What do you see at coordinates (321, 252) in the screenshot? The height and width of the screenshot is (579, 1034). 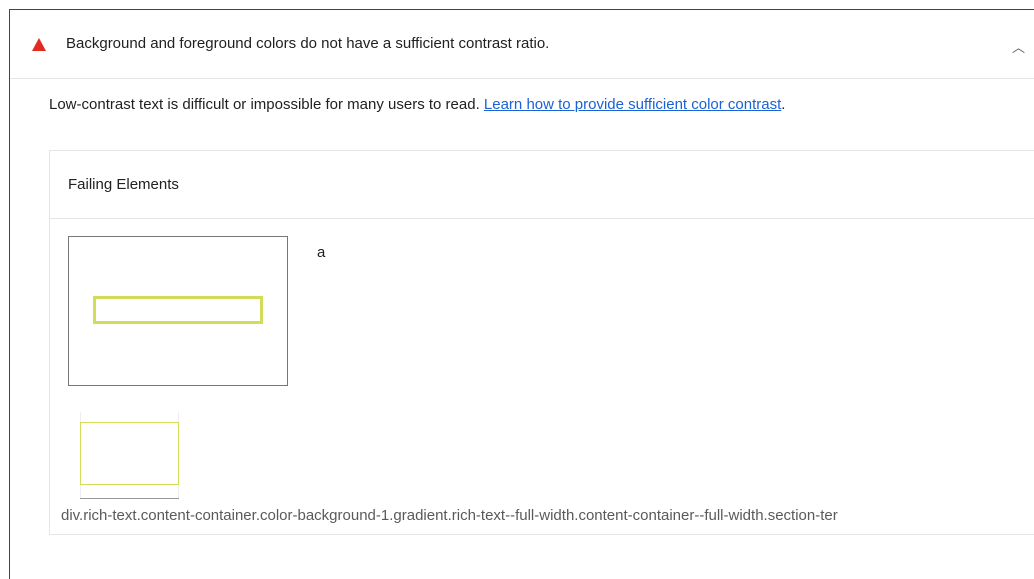 I see `element-snippet: a` at bounding box center [321, 252].